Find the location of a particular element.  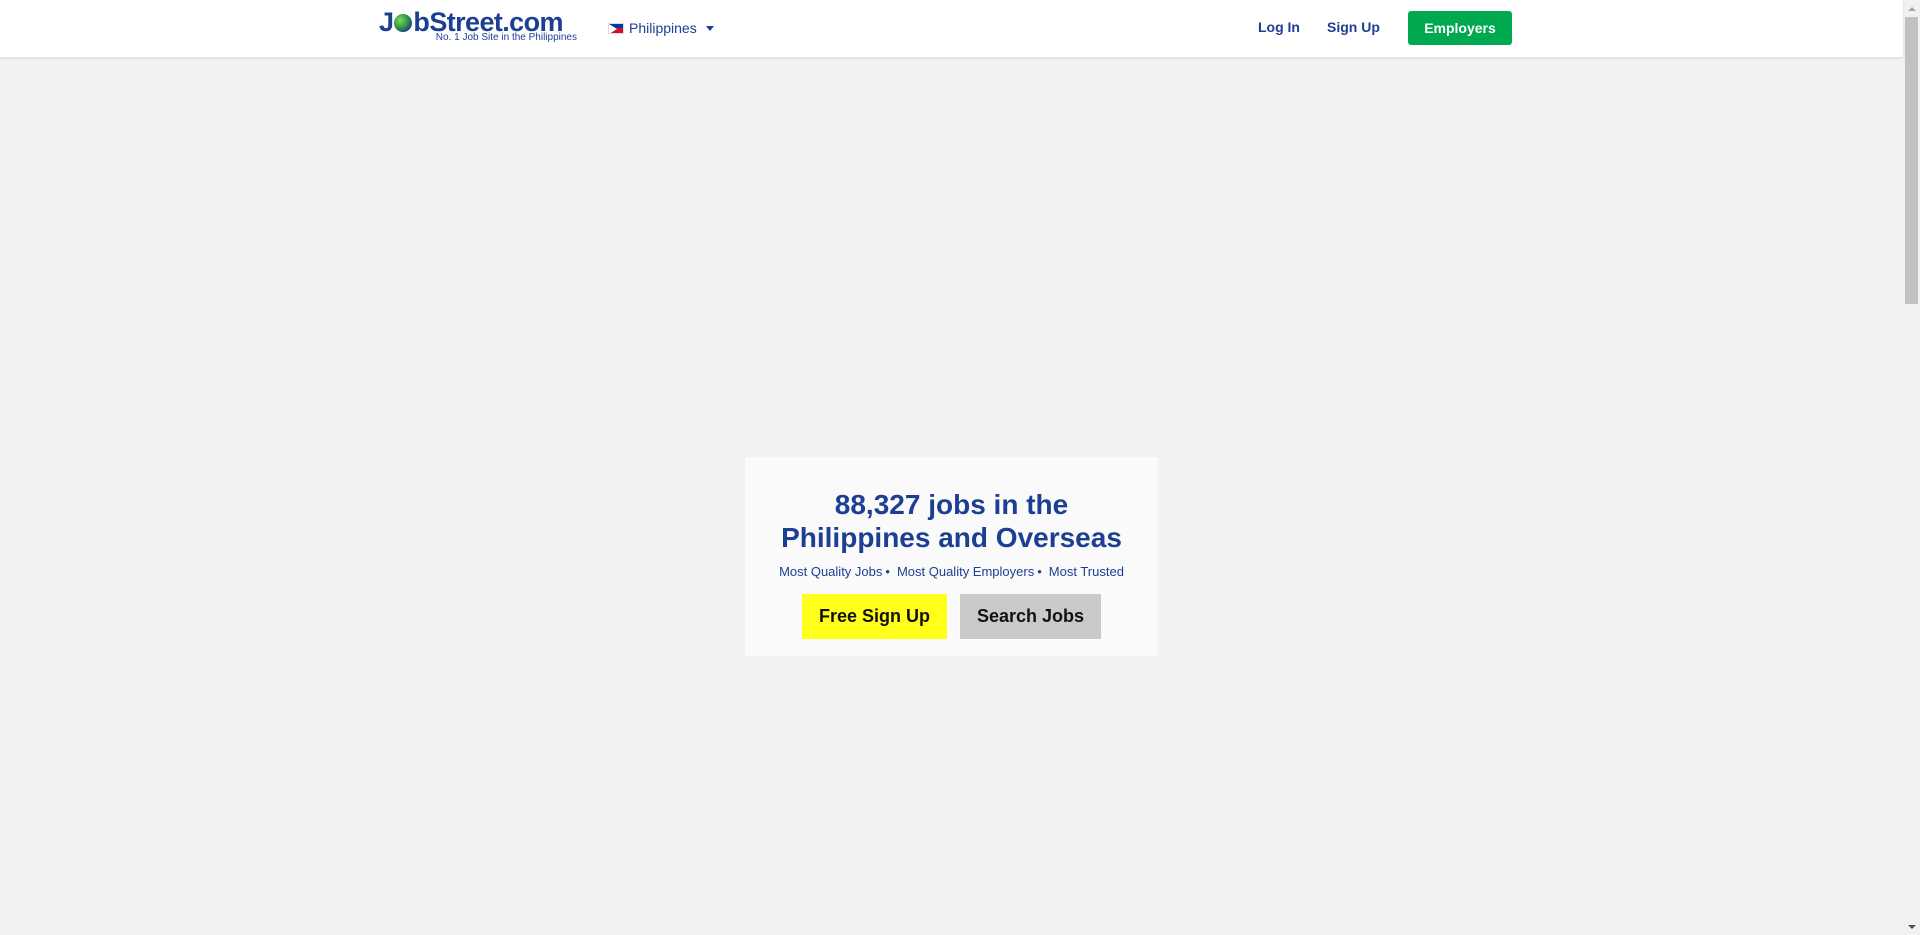

signup-link: Sign Up is located at coordinates (1353, 27).